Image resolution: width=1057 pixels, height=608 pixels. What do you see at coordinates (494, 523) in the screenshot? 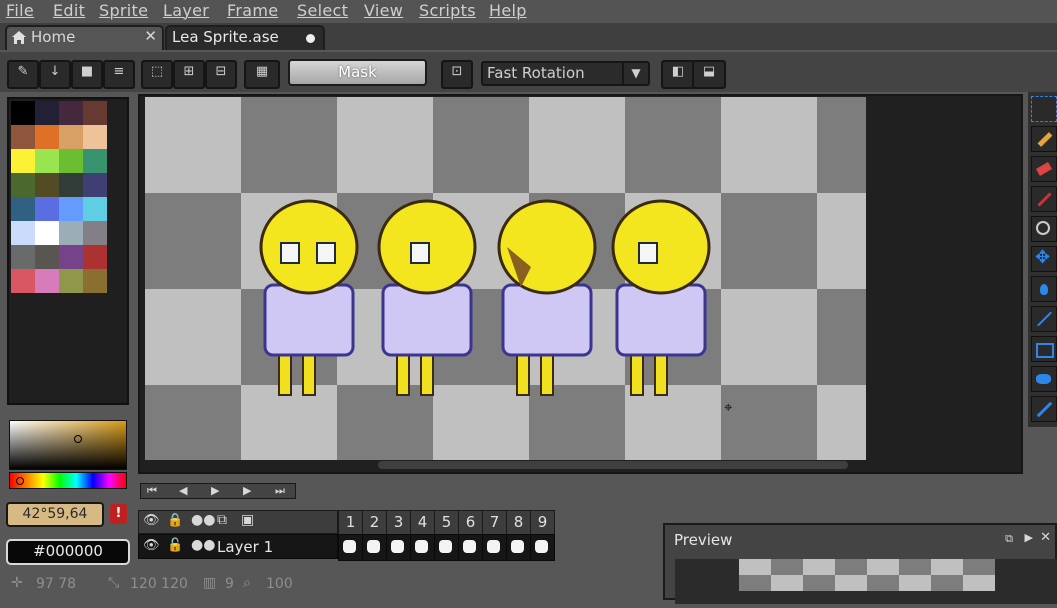
I see `frame-header: 7` at bounding box center [494, 523].